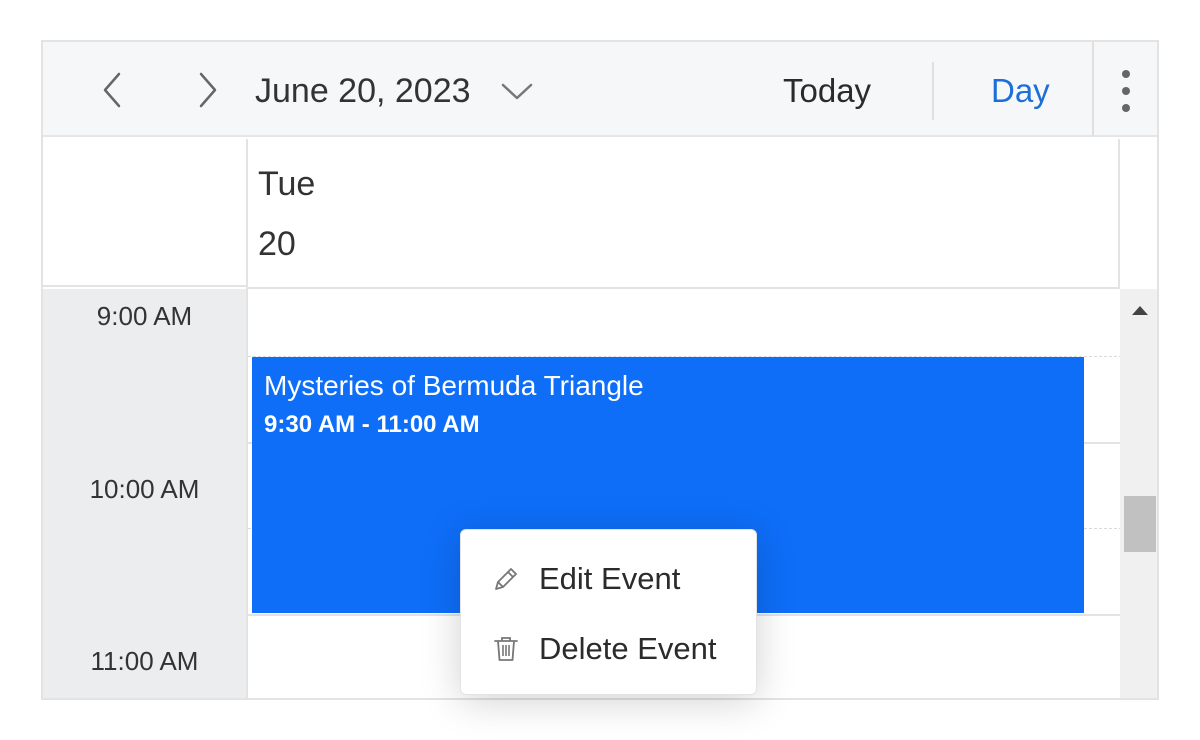 The height and width of the screenshot is (740, 1200). What do you see at coordinates (683, 214) in the screenshot?
I see `day-header-cell: Tue 20` at bounding box center [683, 214].